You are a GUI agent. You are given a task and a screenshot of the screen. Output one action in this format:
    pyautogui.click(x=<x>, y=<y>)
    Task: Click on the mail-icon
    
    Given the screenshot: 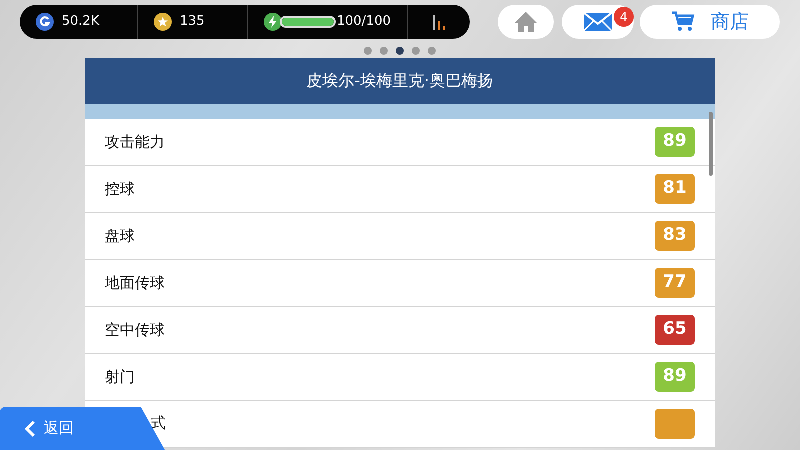 What is the action you would take?
    pyautogui.click(x=598, y=22)
    